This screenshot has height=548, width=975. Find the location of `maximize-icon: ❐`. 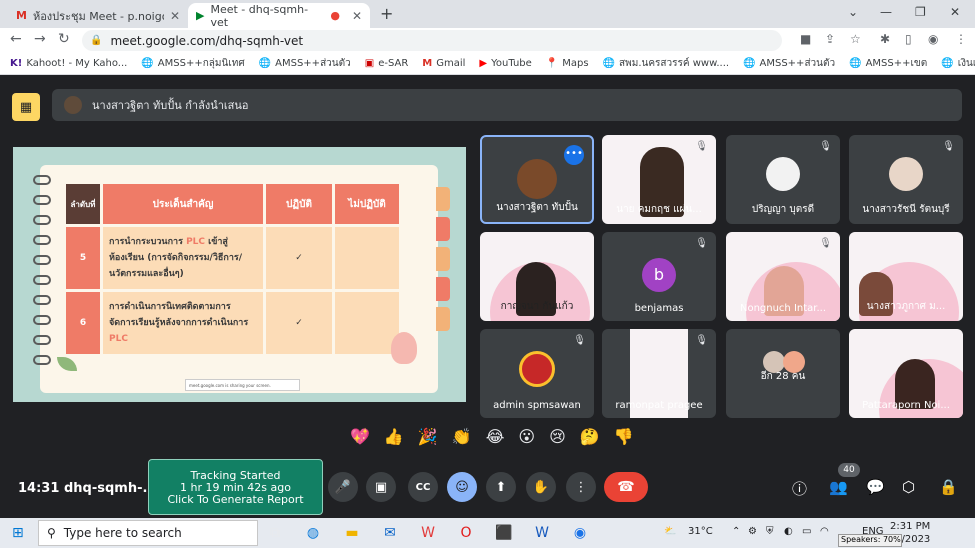

maximize-icon: ❐ is located at coordinates (920, 12).